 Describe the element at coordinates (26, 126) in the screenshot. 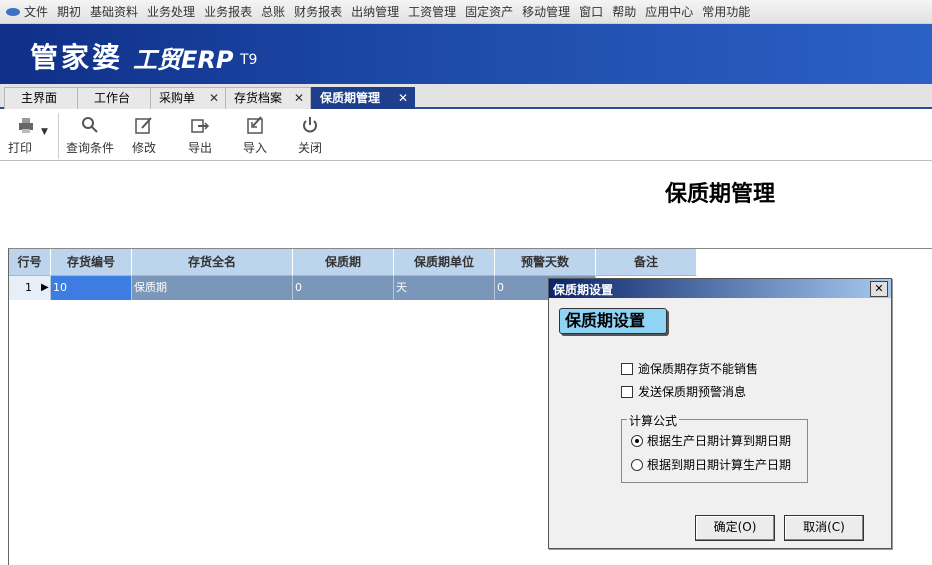

I see `printer-icon` at that location.